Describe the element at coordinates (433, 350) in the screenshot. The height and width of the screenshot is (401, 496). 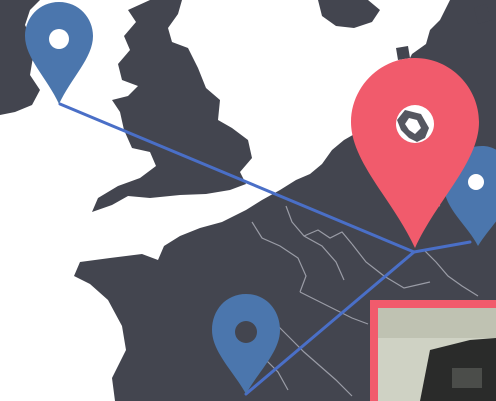
I see `photo-thumbnail` at that location.